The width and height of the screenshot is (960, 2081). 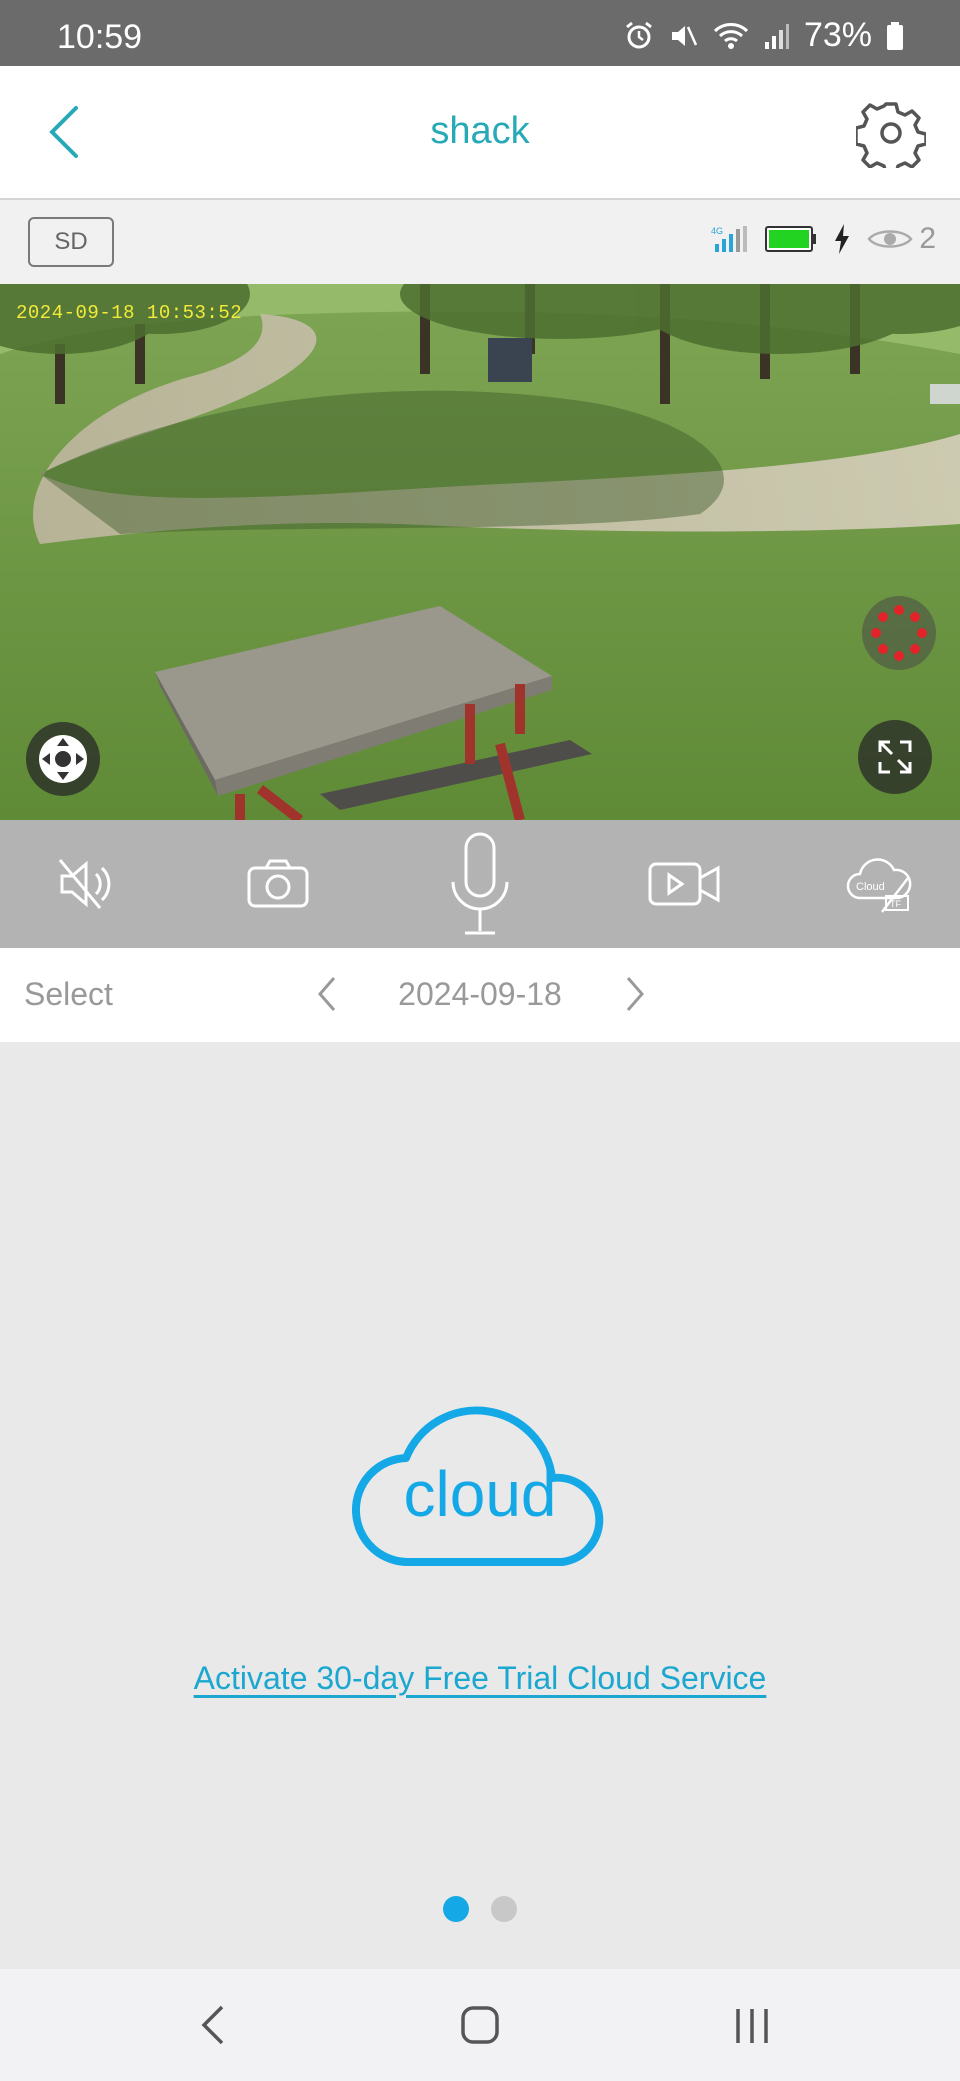 I want to click on nav-recents-icon, so click(x=752, y=2025).